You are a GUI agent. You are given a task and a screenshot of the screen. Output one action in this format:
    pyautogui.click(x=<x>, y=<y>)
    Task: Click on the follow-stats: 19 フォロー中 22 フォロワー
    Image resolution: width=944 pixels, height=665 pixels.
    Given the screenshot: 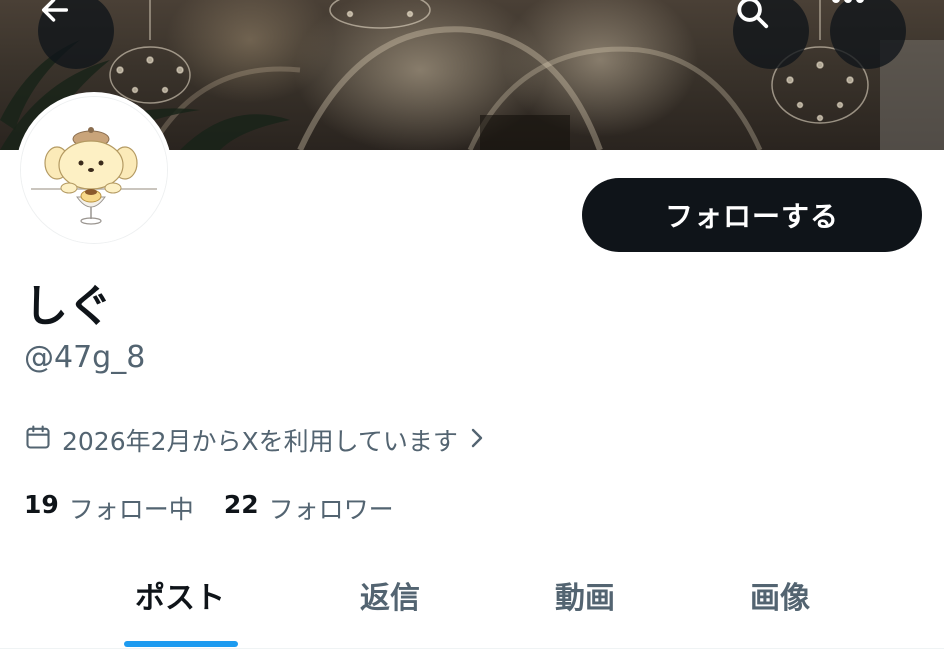 What is the action you would take?
    pyautogui.click(x=224, y=508)
    